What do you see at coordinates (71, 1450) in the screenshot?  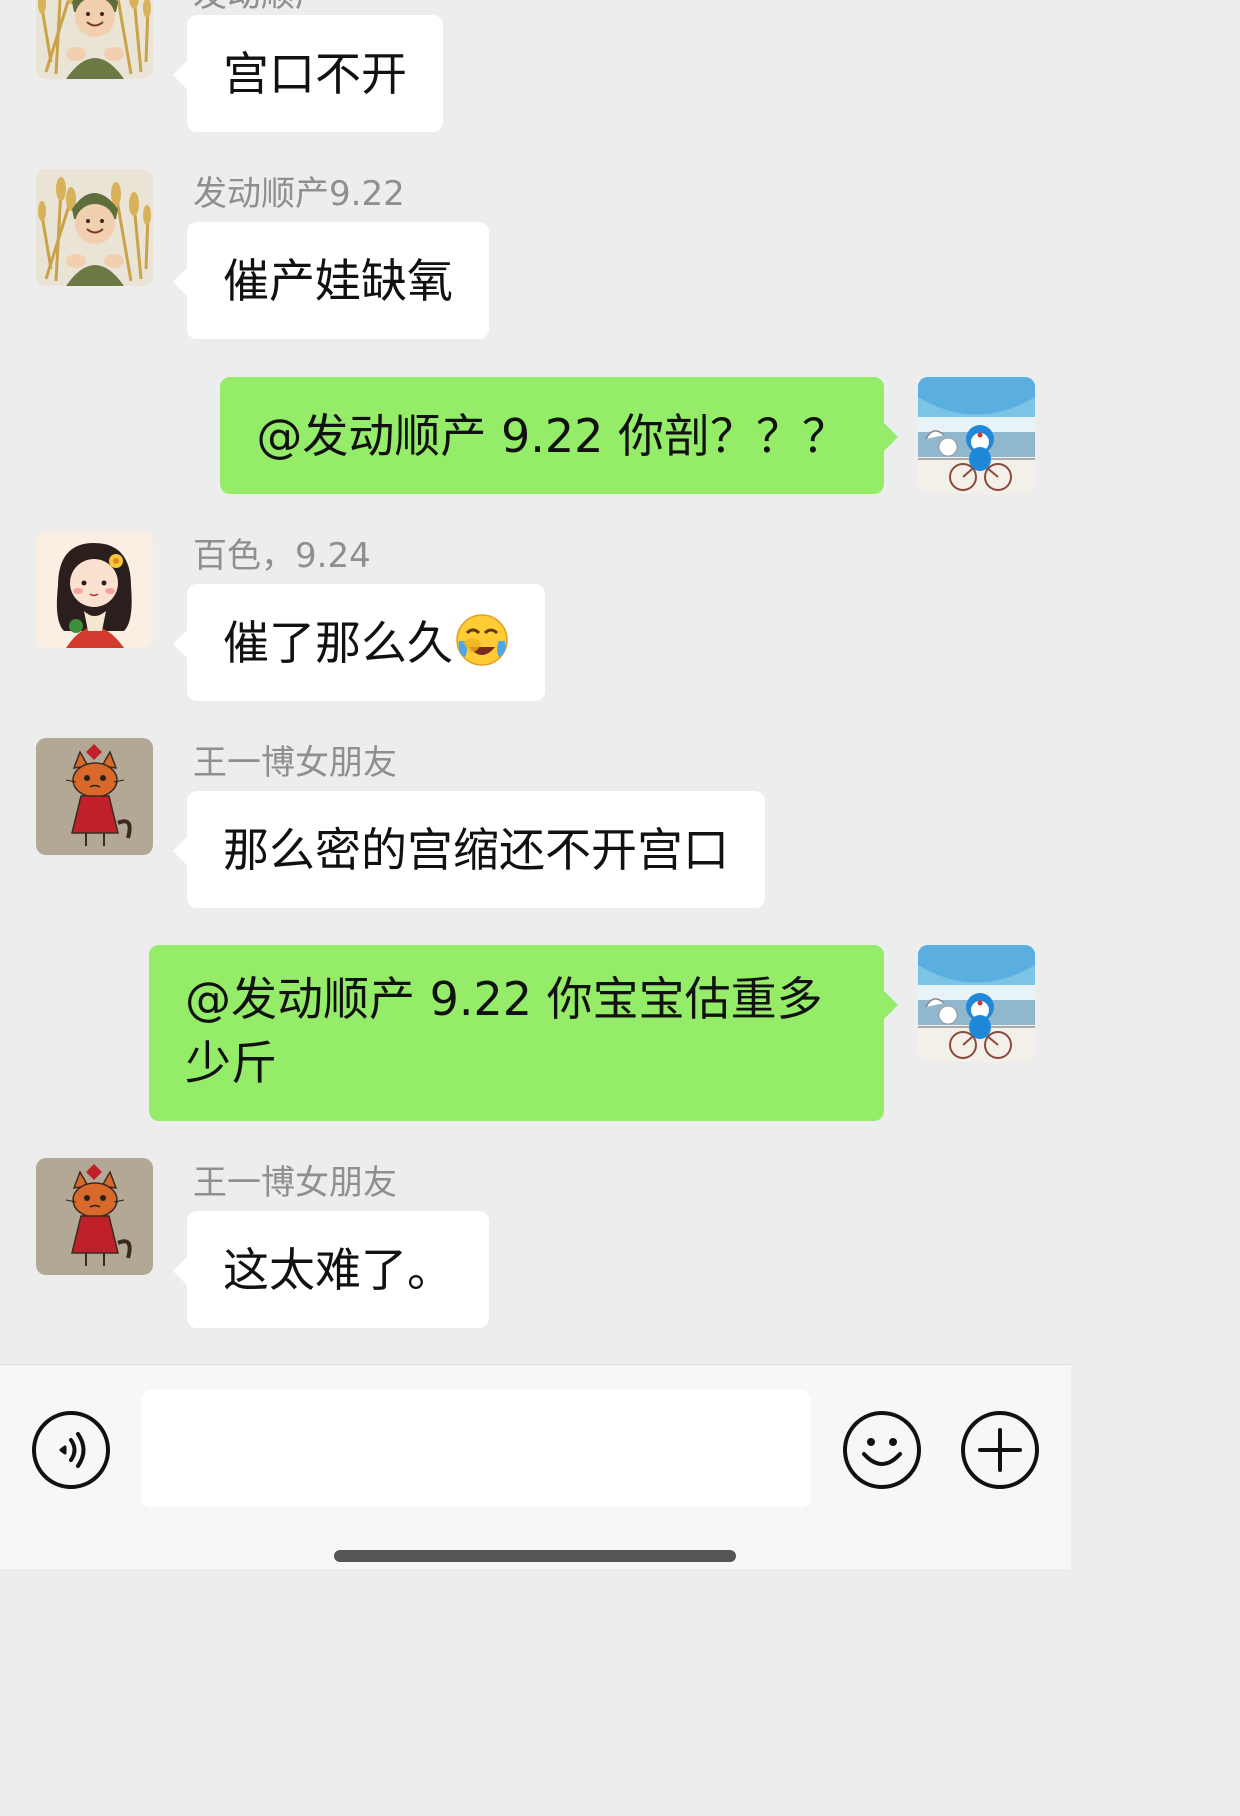 I see `voice-icon` at bounding box center [71, 1450].